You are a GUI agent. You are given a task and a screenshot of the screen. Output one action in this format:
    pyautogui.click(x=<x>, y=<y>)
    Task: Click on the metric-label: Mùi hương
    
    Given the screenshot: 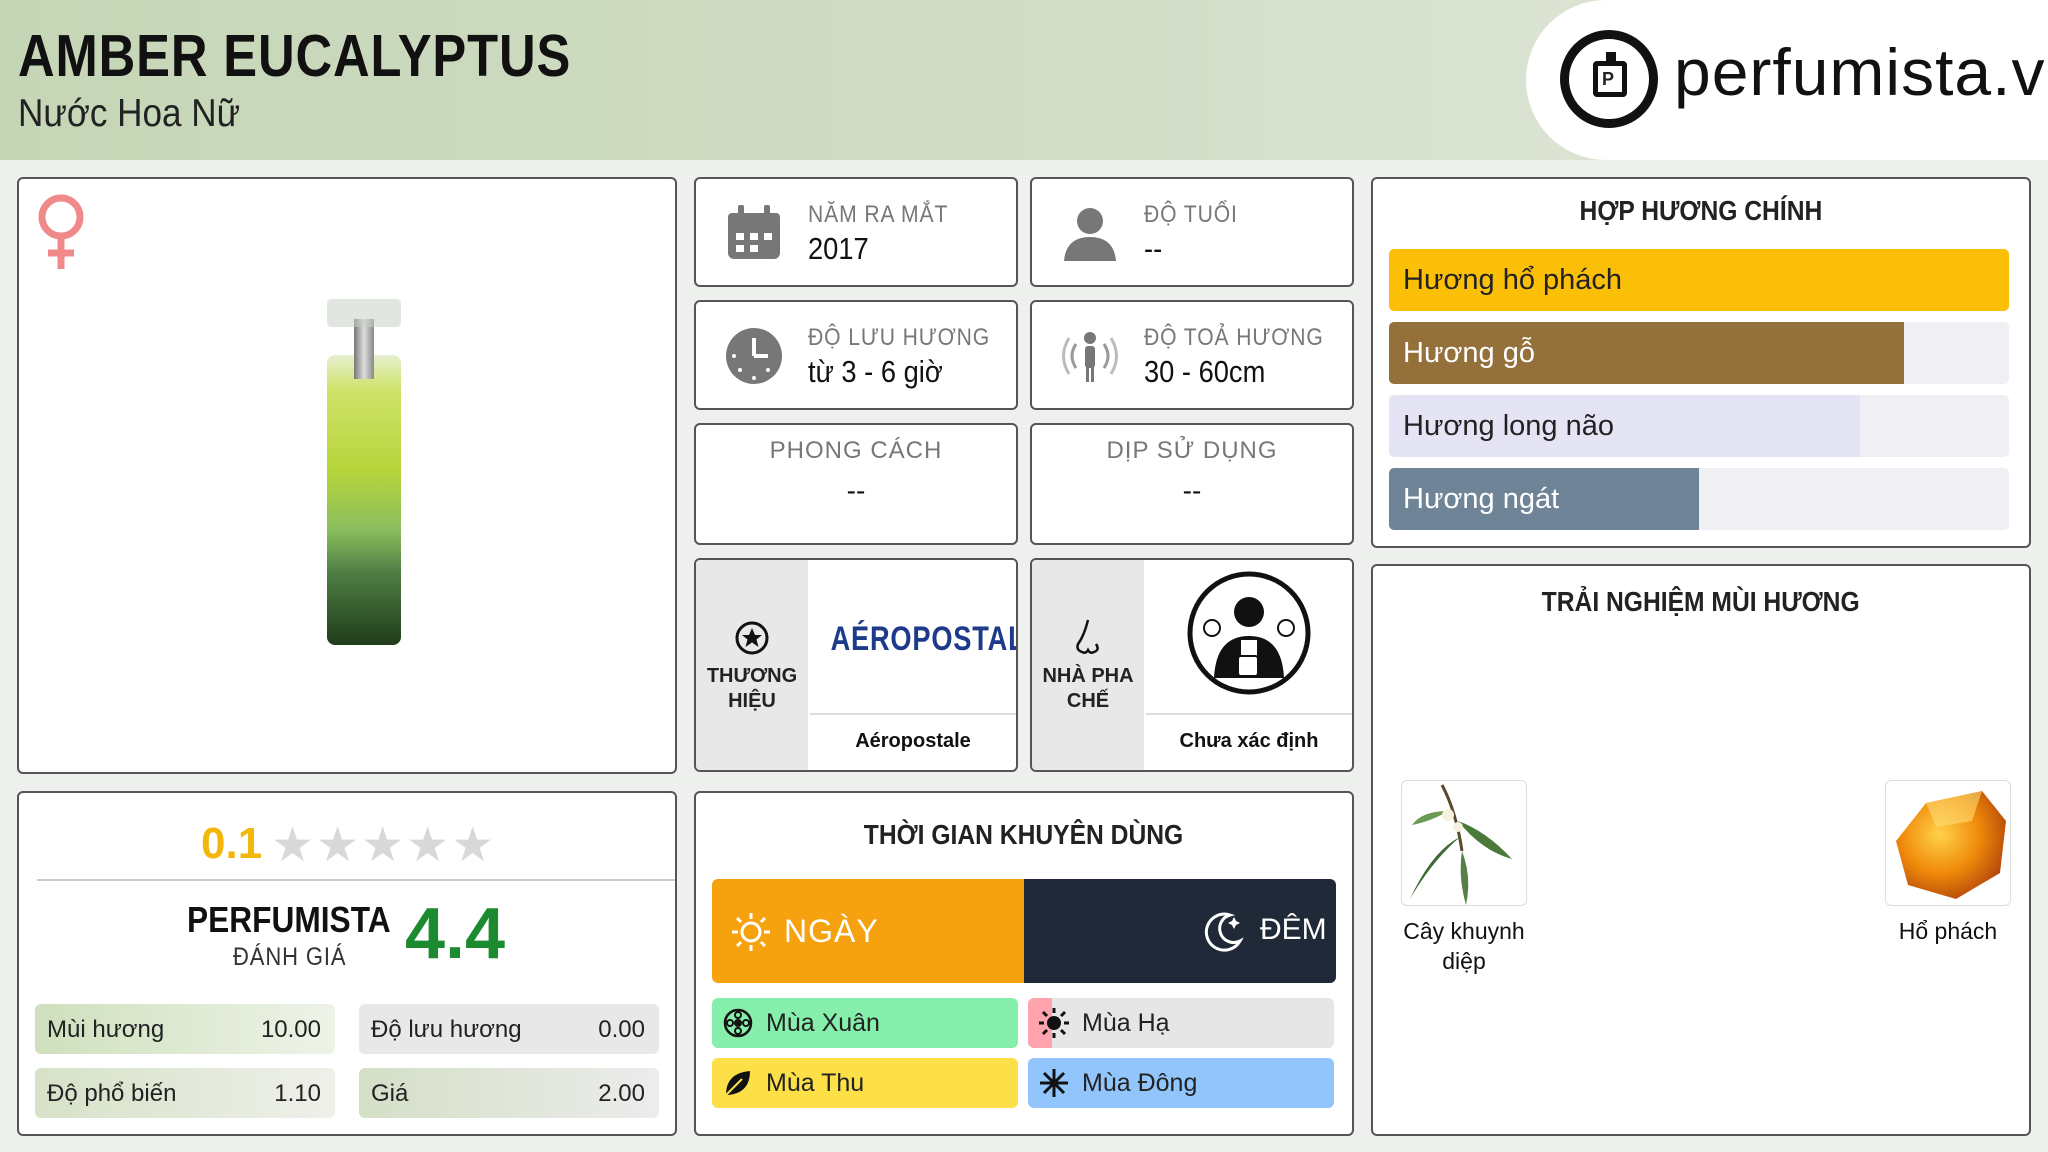 What is the action you would take?
    pyautogui.click(x=106, y=1029)
    